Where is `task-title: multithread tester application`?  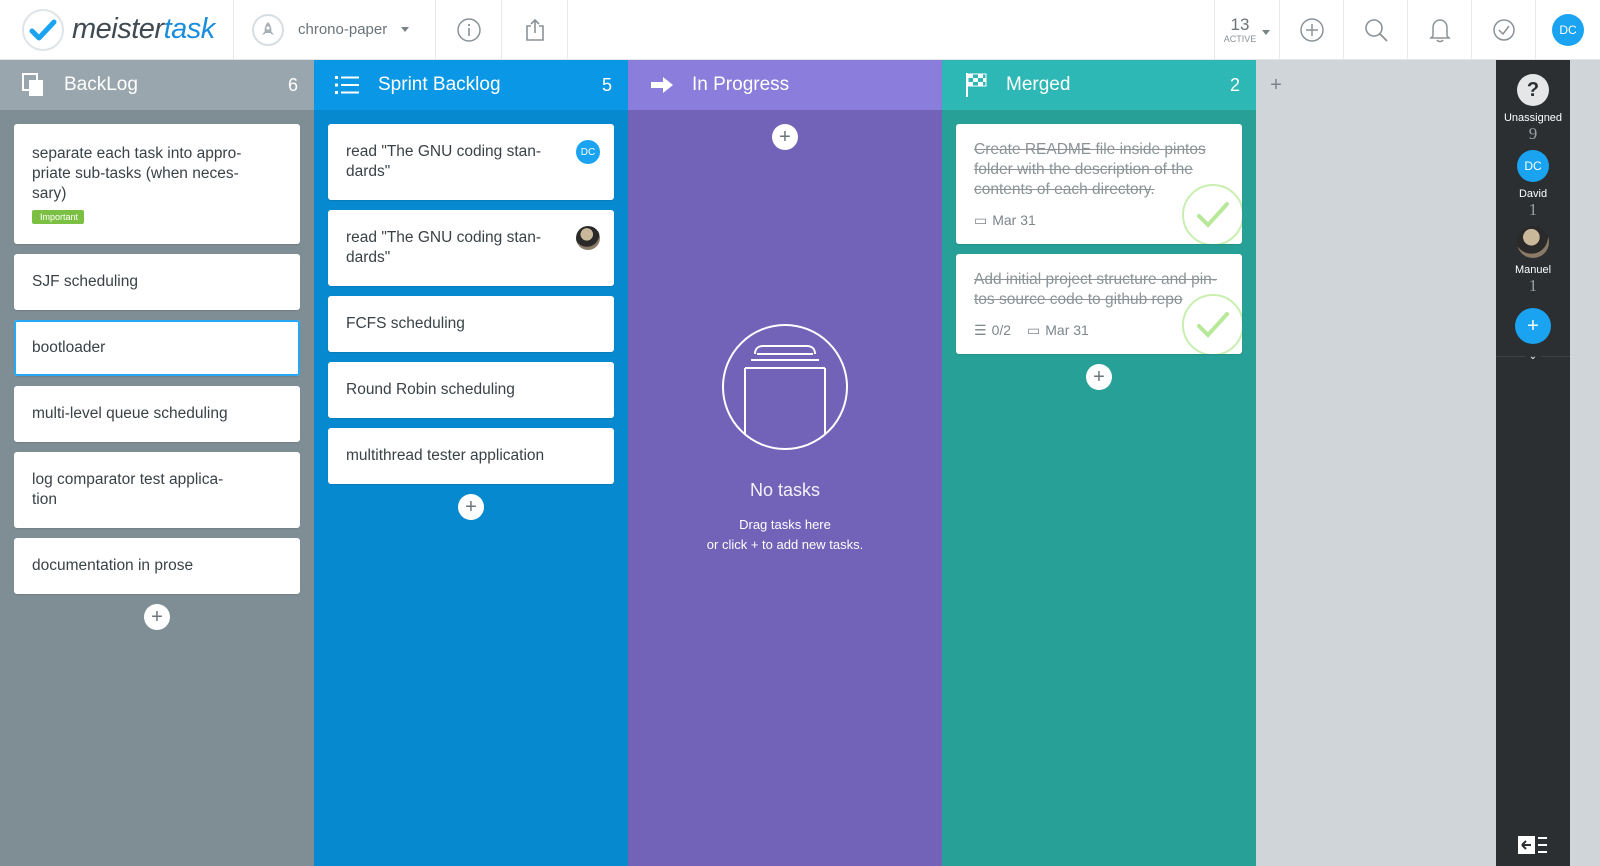
task-title: multithread tester application is located at coordinates (445, 455).